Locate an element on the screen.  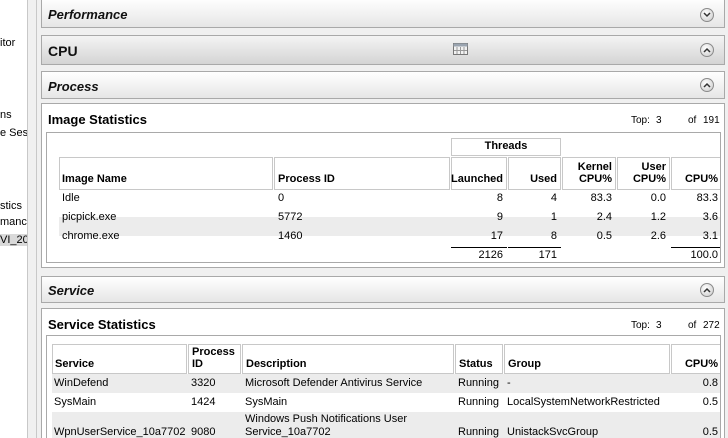
cell-user-cpu: 0.0 is located at coordinates (658, 198).